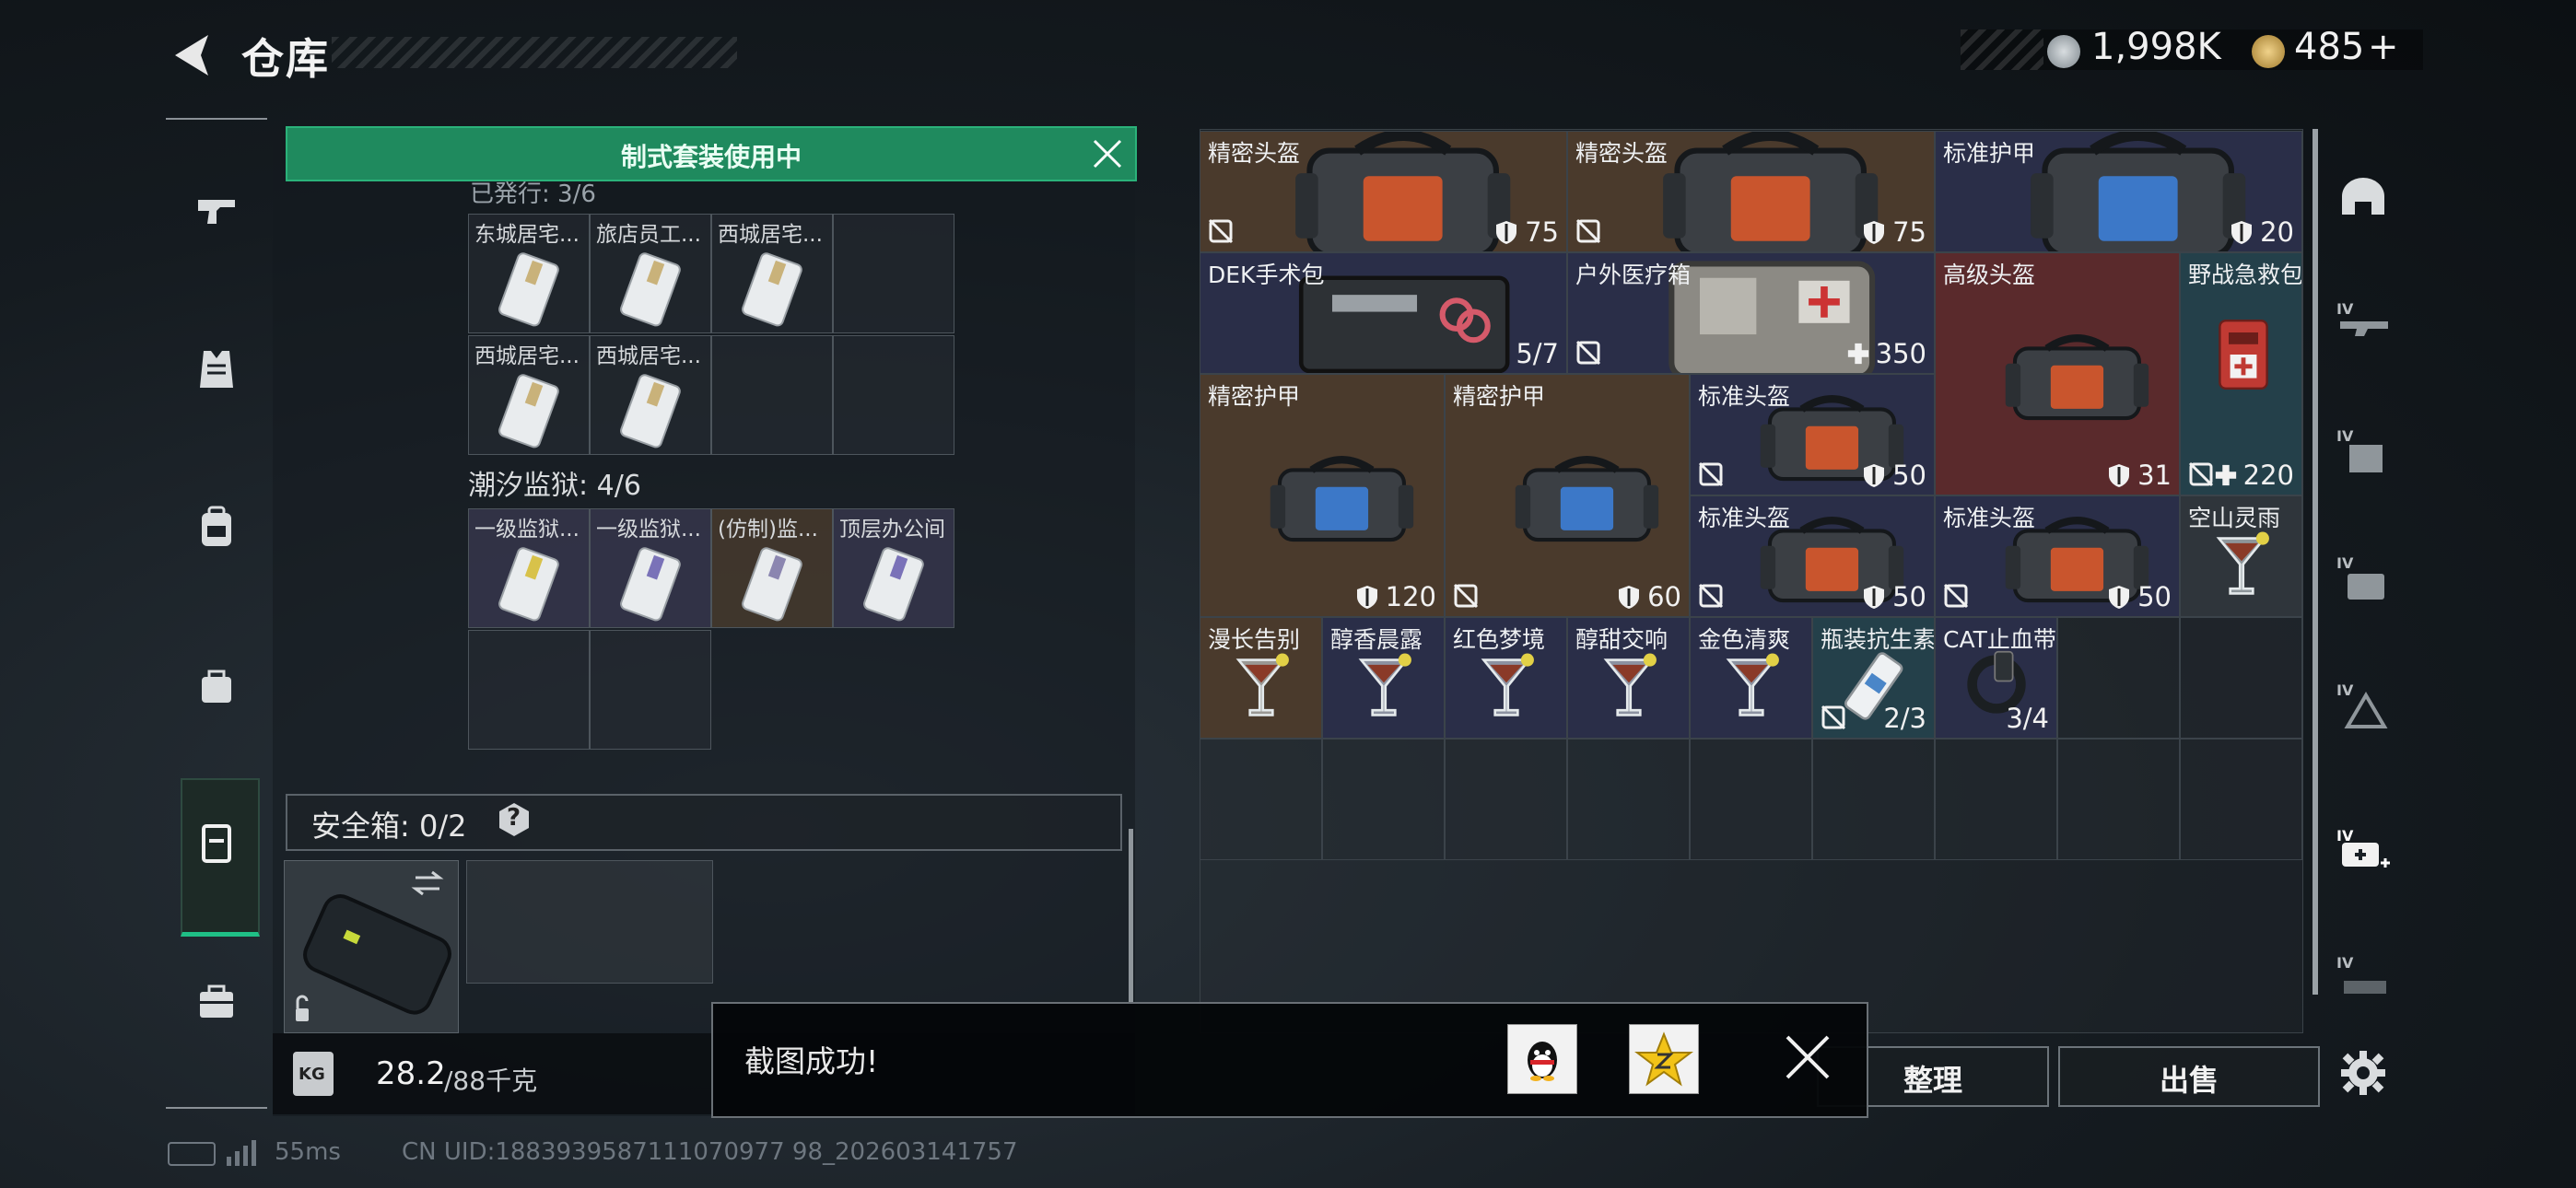 The width and height of the screenshot is (2576, 1188). What do you see at coordinates (1989, 518) in the screenshot?
I see `item-name: 标准头盔` at bounding box center [1989, 518].